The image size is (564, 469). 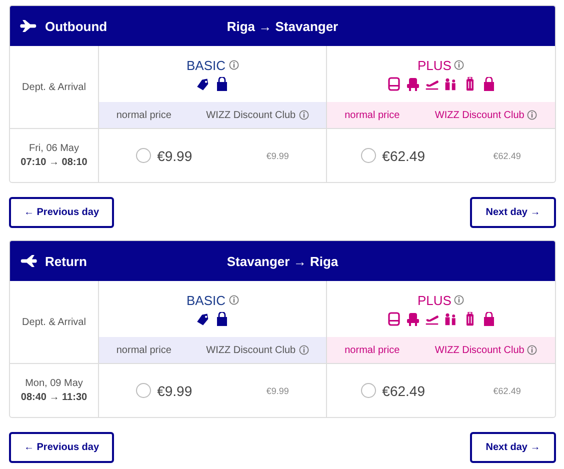 I want to click on route-title: Stavanger → Riga, so click(x=283, y=261).